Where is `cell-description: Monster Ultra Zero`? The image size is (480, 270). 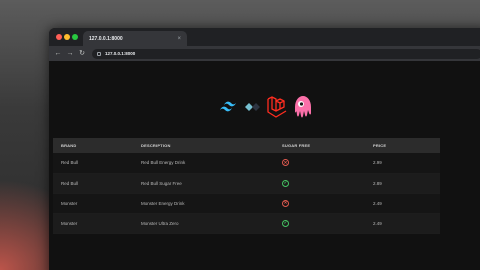 cell-description: Monster Ultra Zero is located at coordinates (203, 223).